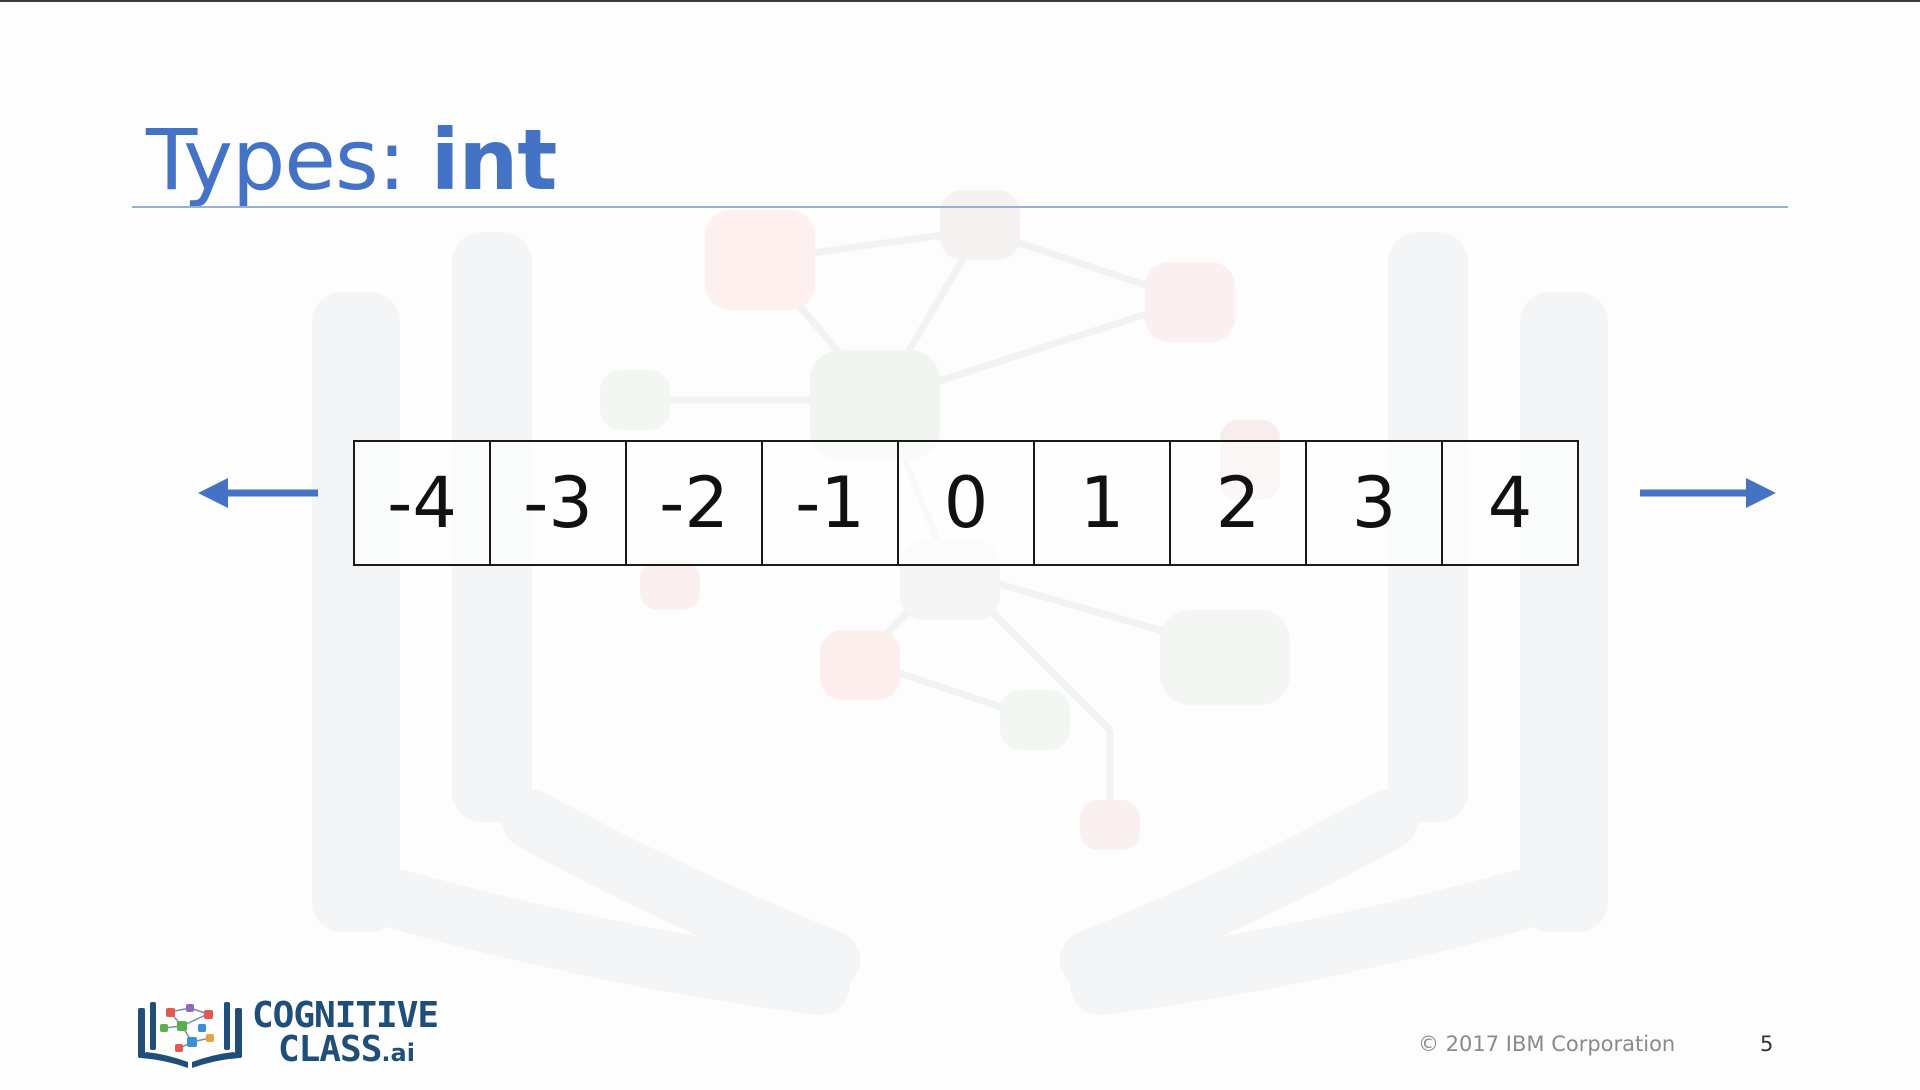  Describe the element at coordinates (1103, 503) in the screenshot. I see `number-cell: 1` at that location.